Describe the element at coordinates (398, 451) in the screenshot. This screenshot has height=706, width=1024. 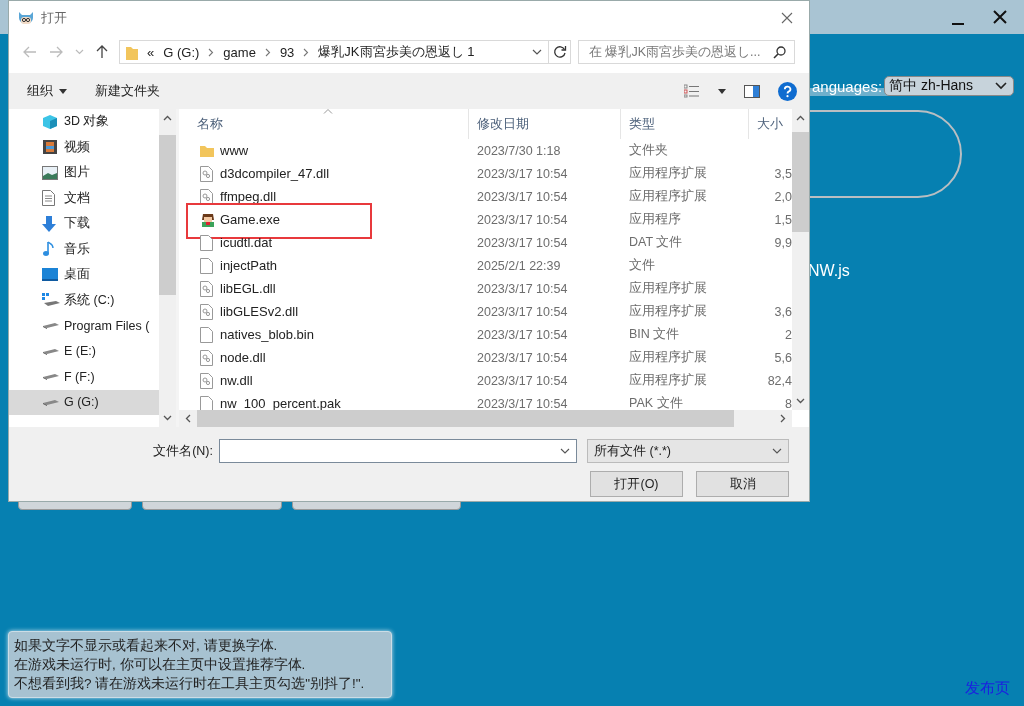
I see `file-name-field` at that location.